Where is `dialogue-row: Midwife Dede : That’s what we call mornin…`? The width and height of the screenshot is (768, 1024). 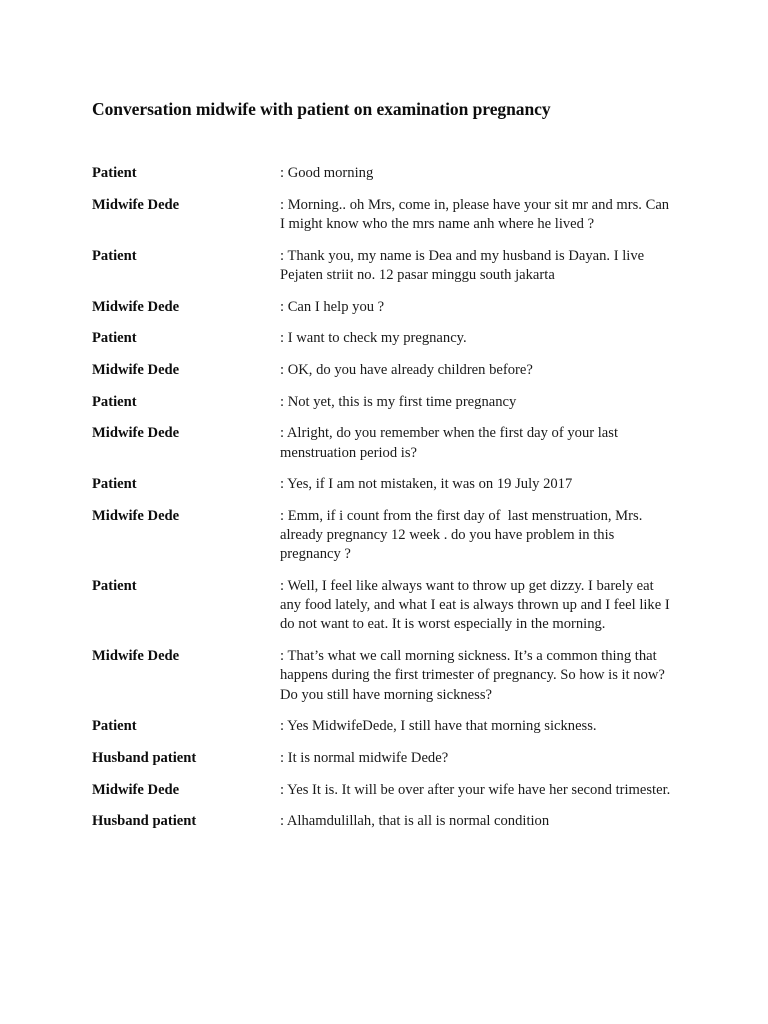 dialogue-row: Midwife Dede : That’s what we call mornin… is located at coordinates (384, 676).